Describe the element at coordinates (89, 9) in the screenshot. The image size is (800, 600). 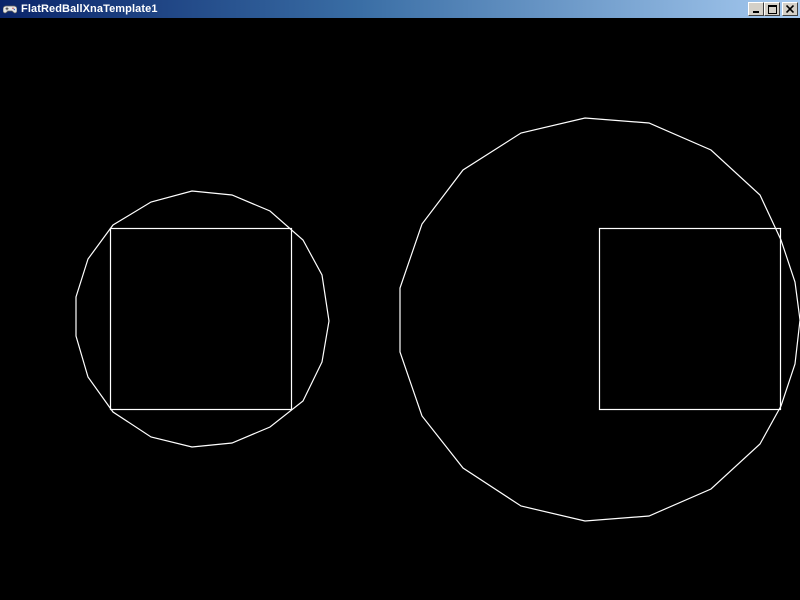
I see `window-title: FlatRedBallXnaTemplate1` at that location.